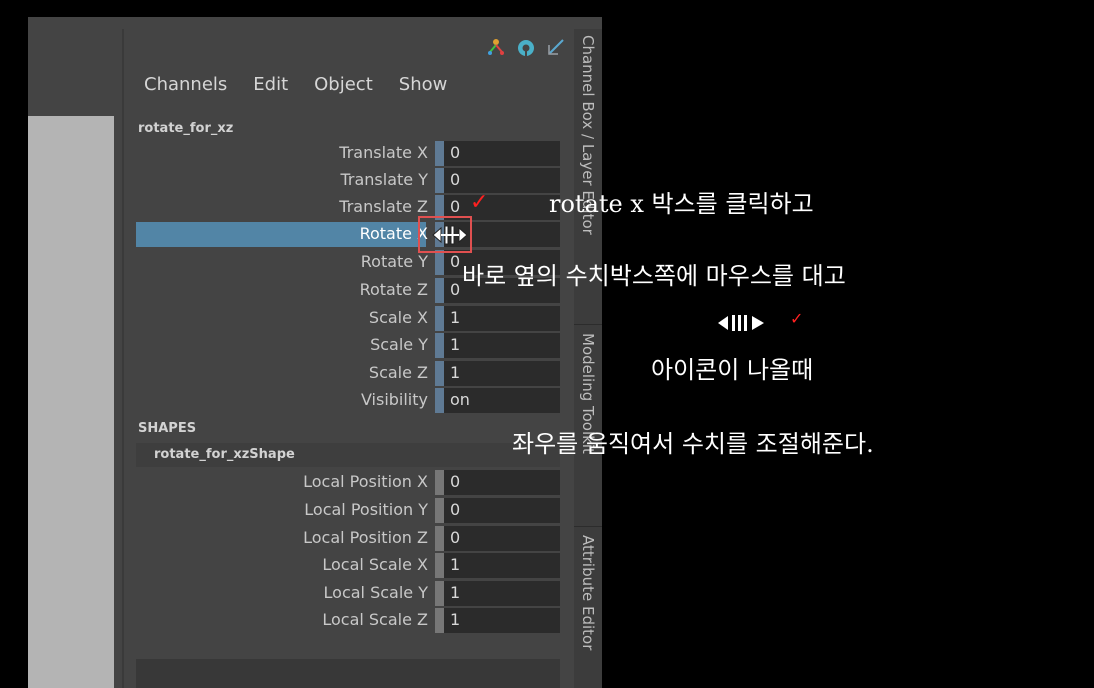 This screenshot has width=1094, height=688. Describe the element at coordinates (351, 235) in the screenshot. I see `channel-row-rotate-x: Rotate X` at that location.